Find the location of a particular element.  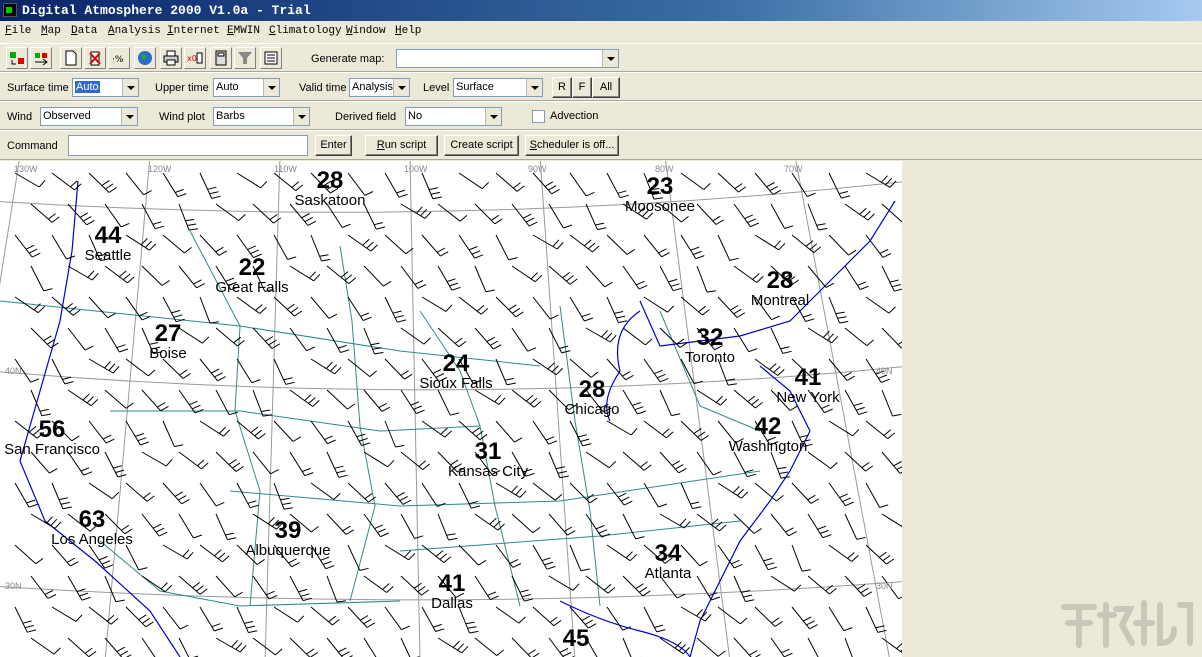

station-value: 28 is located at coordinates (780, 280).